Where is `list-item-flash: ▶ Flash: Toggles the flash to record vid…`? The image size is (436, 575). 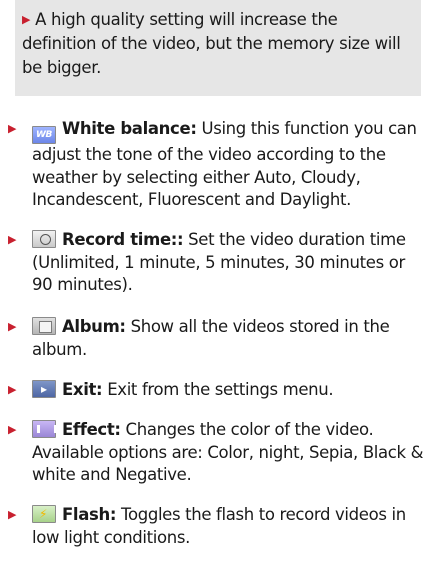
list-item-flash: ▶ Flash: Toggles the flash to record vid… is located at coordinates (218, 526).